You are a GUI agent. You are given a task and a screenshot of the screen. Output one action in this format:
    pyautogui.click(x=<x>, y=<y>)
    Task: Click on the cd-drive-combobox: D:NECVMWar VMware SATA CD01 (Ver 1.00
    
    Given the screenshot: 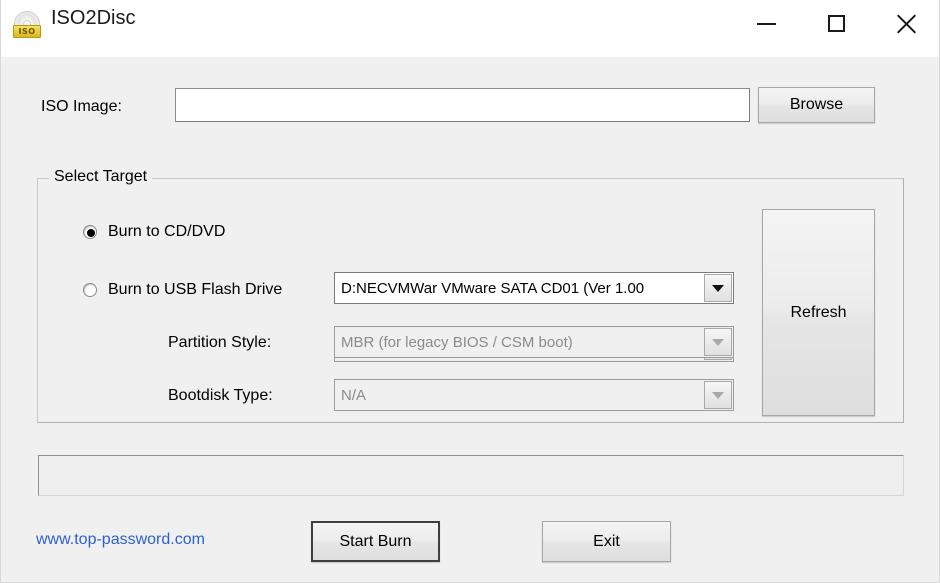 What is the action you would take?
    pyautogui.click(x=534, y=288)
    